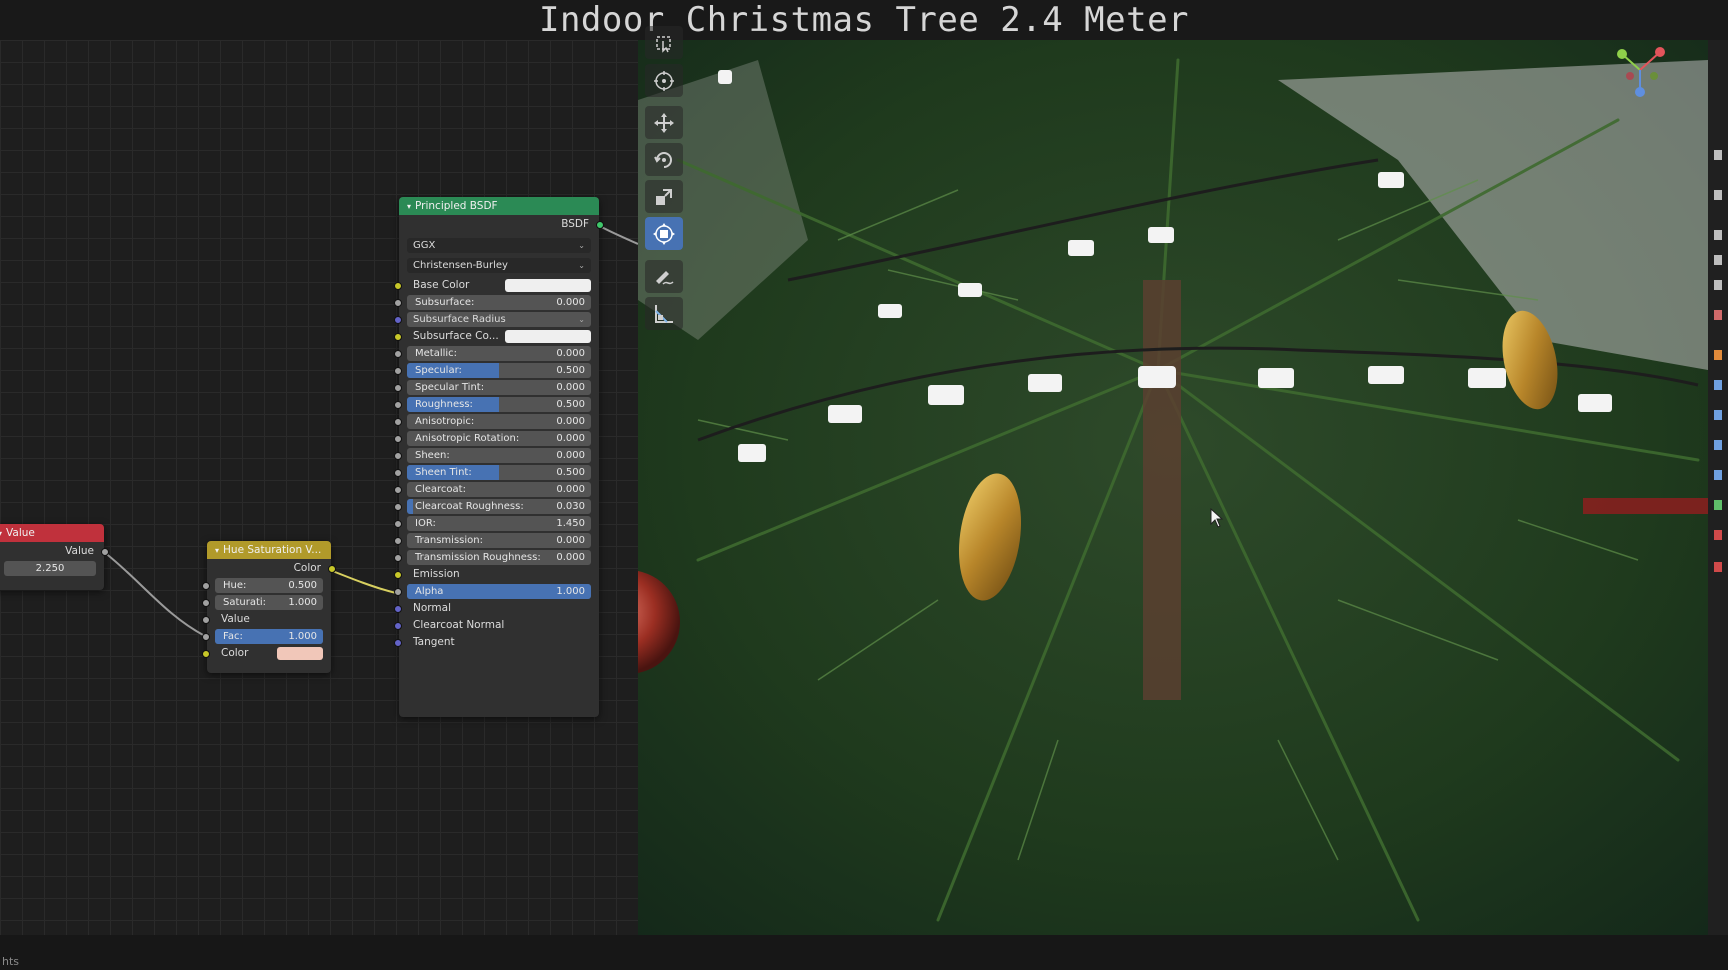  I want to click on transmission-field: Transmission: 0.000, so click(499, 540).